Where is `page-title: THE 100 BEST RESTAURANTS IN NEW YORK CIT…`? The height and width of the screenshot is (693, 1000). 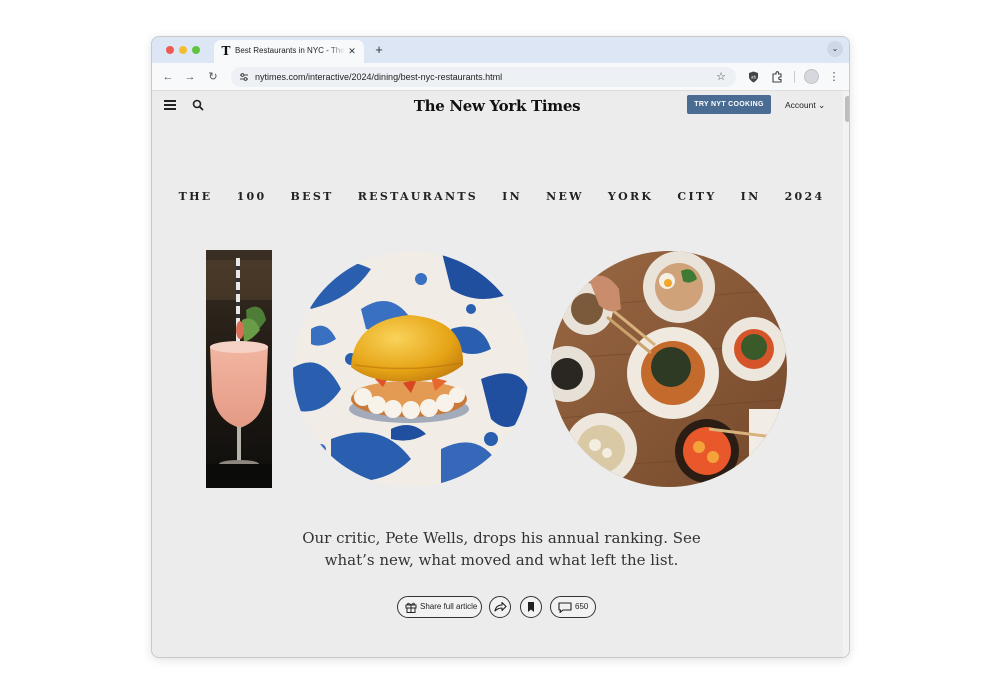 page-title: THE 100 BEST RESTAURANTS IN NEW YORK CIT… is located at coordinates (501, 196).